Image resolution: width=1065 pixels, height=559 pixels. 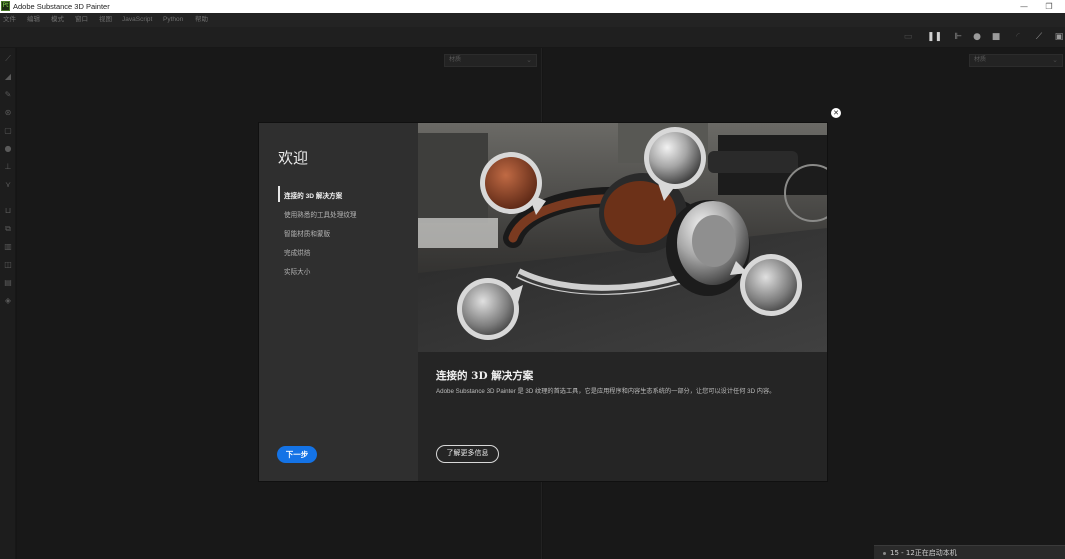 I want to click on viewport-3d-channel-value: 材质, so click(x=455, y=60).